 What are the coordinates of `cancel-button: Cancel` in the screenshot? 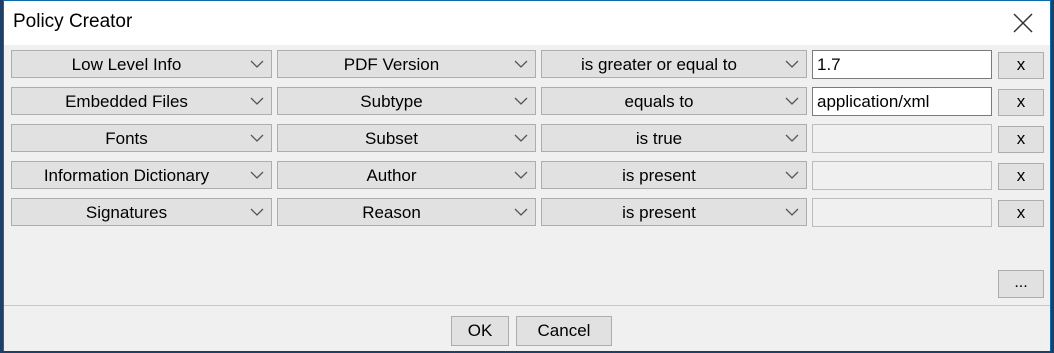 It's located at (564, 331).